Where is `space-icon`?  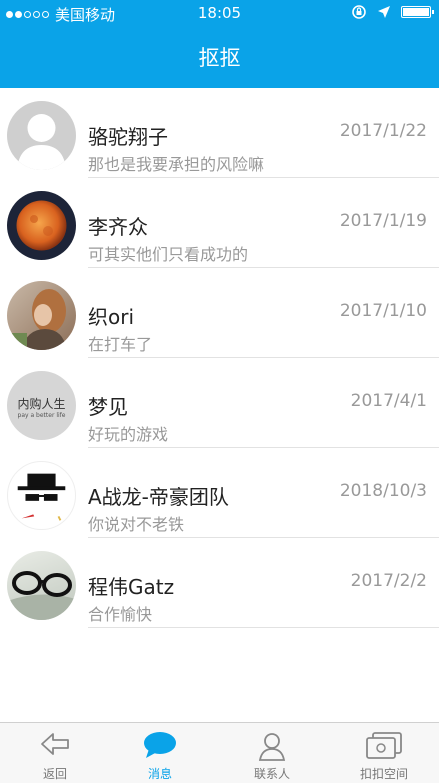 space-icon is located at coordinates (384, 745).